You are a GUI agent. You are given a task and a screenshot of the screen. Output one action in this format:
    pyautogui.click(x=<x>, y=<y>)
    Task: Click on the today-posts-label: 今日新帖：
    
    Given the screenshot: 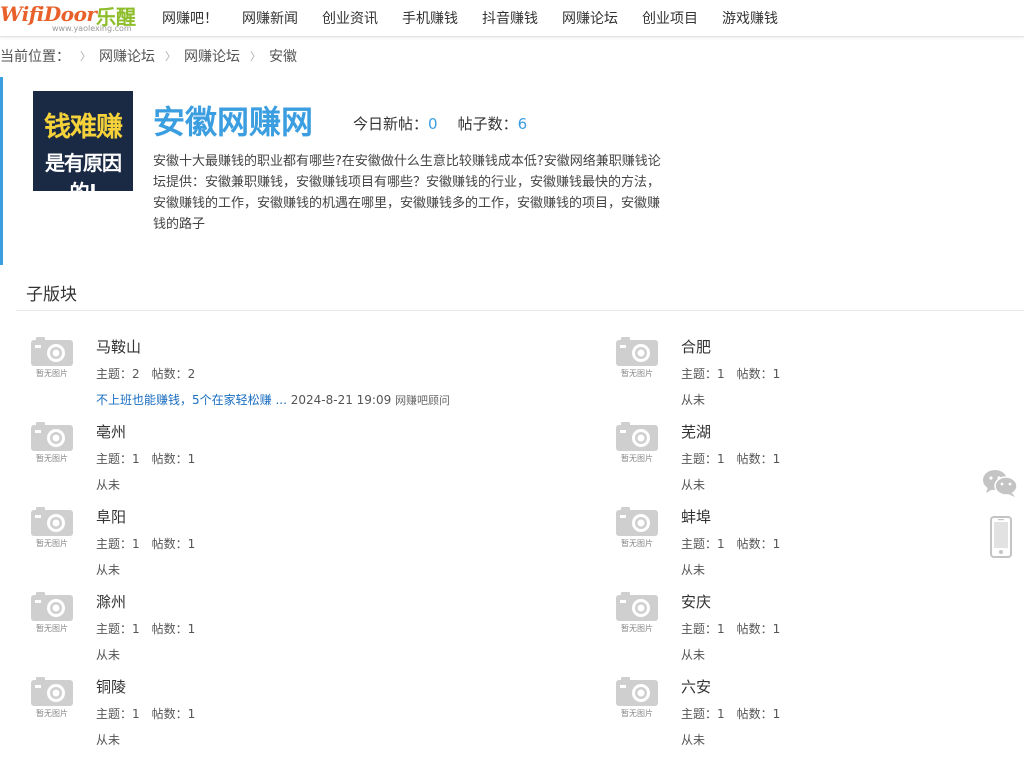 What is the action you would take?
    pyautogui.click(x=391, y=124)
    